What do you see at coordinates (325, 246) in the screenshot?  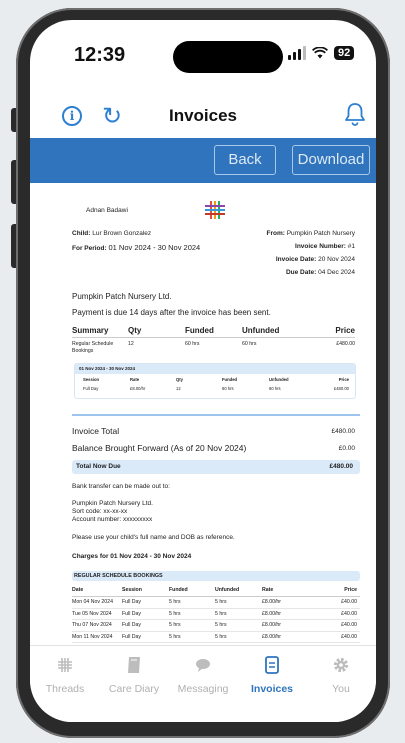 I see `invoice-number-line: Invoice Number: #1` at bounding box center [325, 246].